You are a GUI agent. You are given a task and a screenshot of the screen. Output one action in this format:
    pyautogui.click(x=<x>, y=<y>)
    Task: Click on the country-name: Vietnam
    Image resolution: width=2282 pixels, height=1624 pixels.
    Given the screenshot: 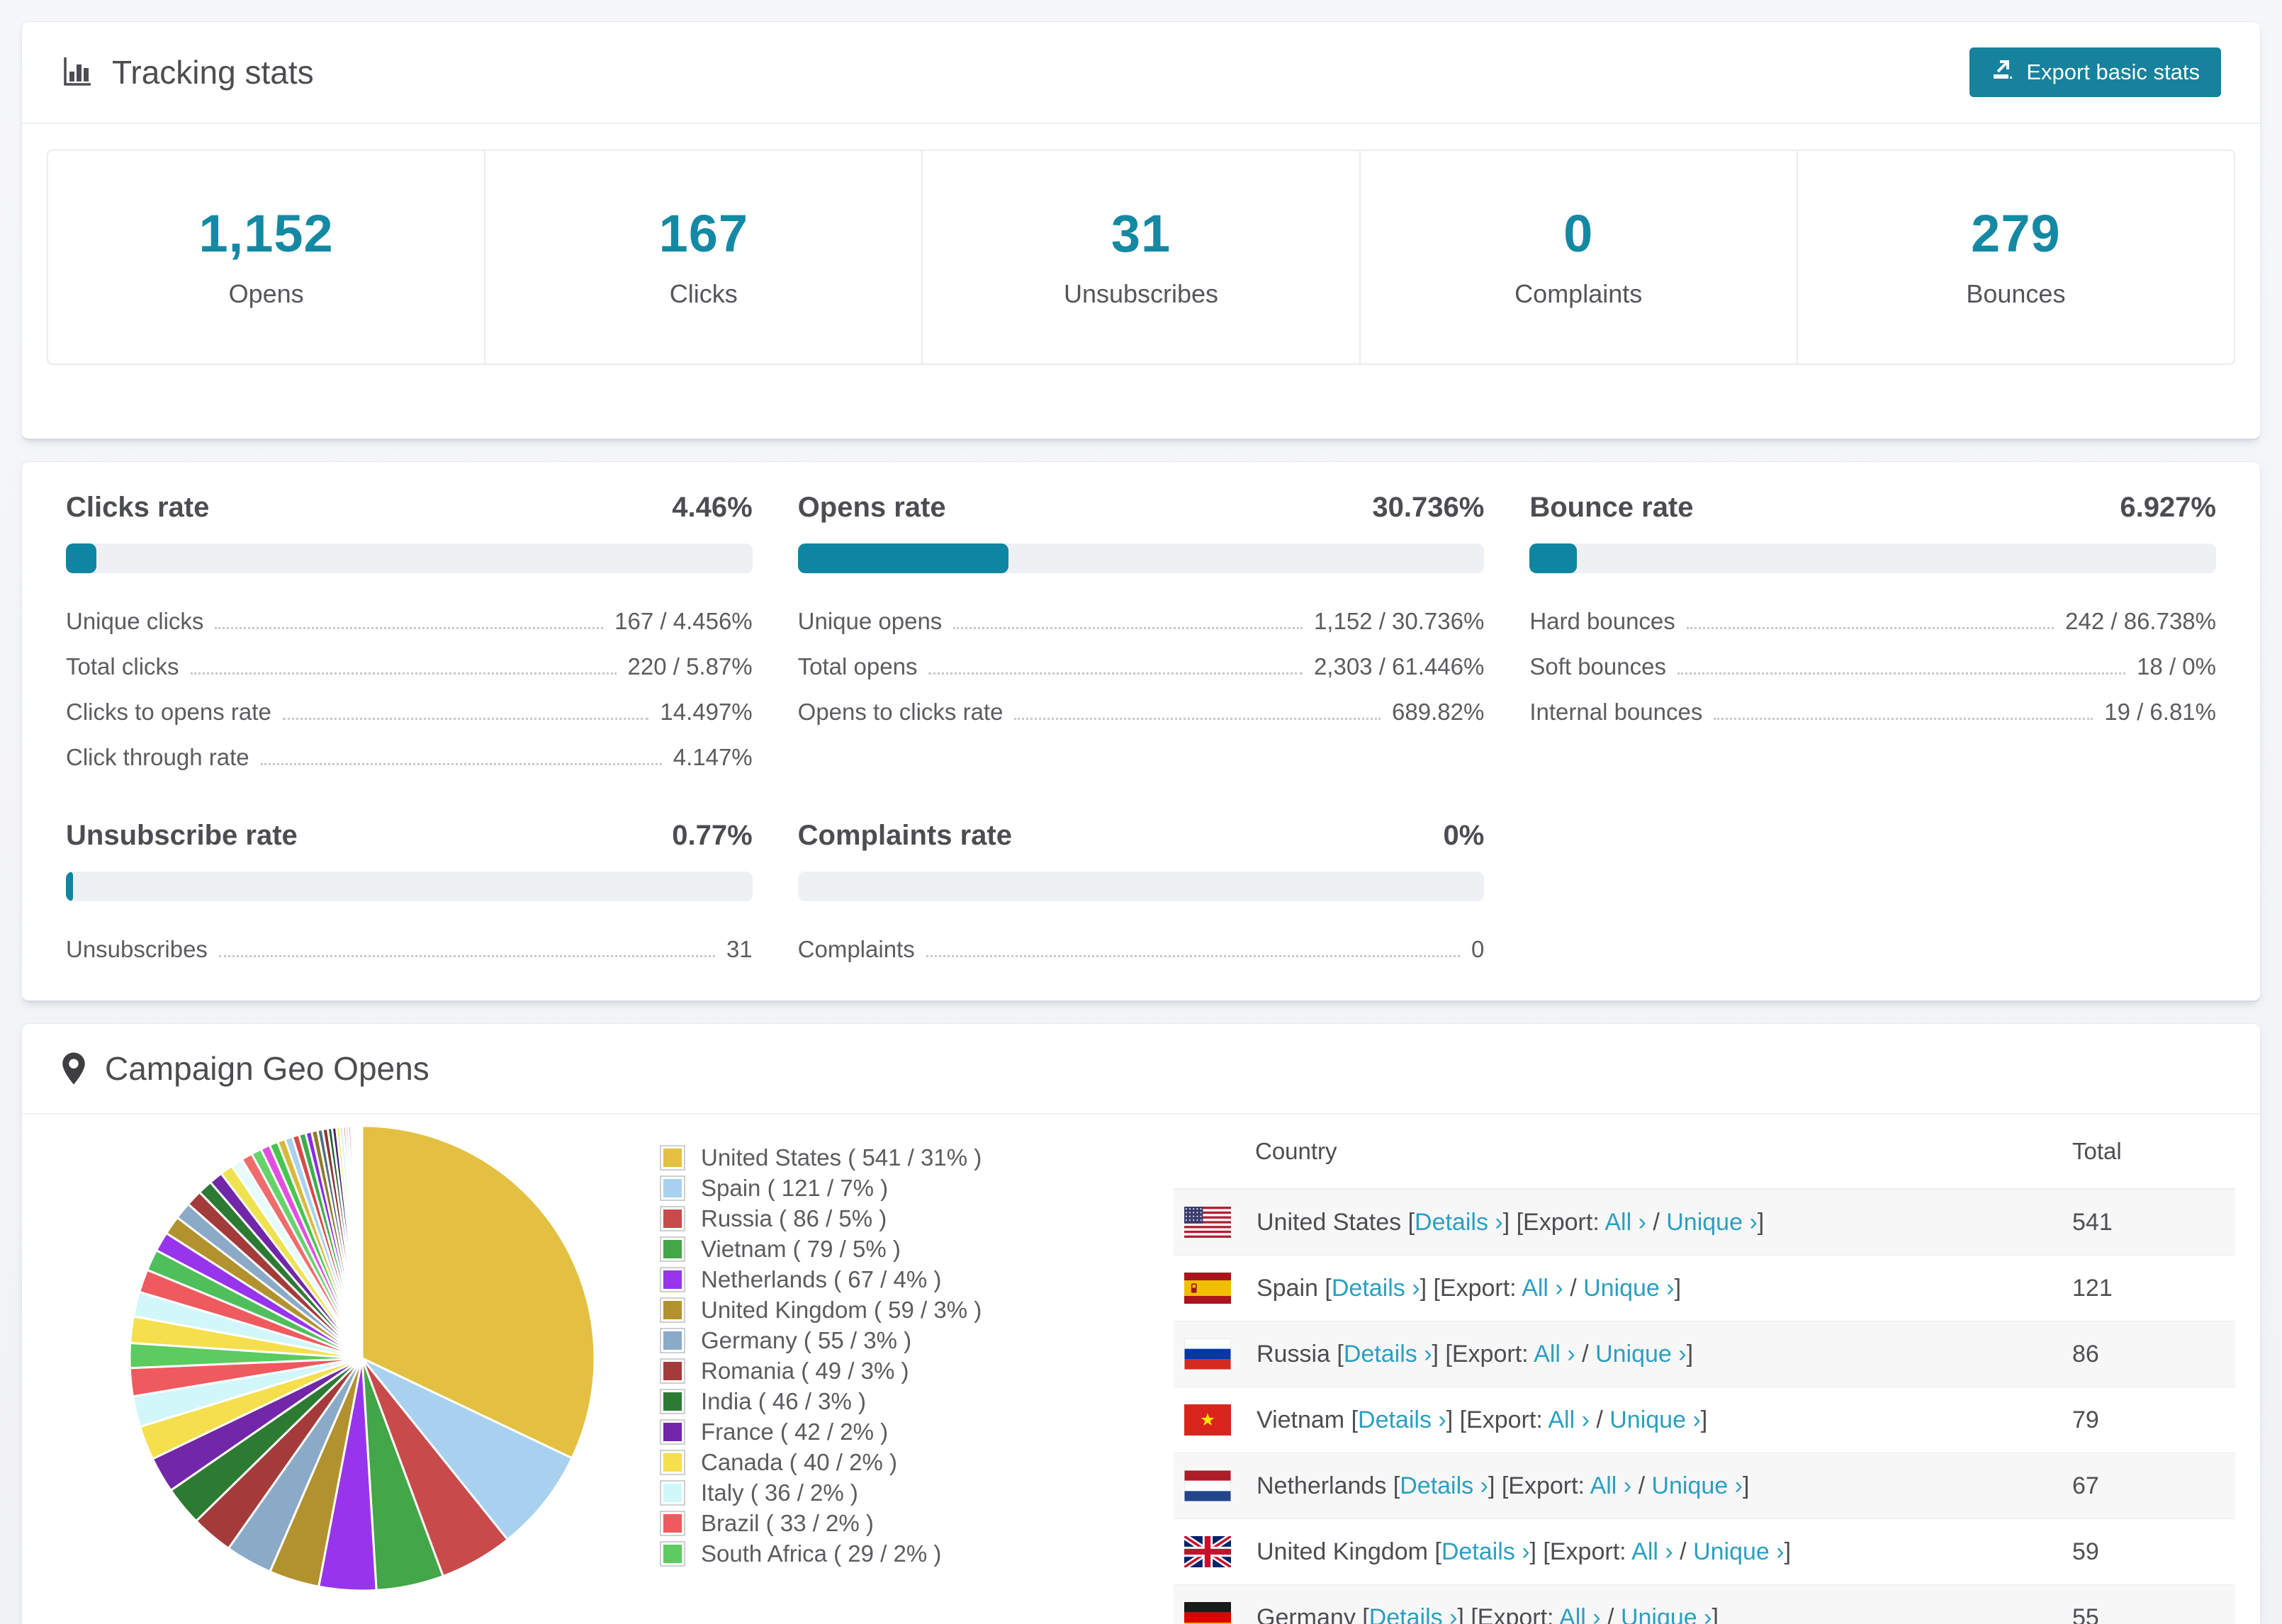 What is the action you would take?
    pyautogui.click(x=1304, y=1419)
    